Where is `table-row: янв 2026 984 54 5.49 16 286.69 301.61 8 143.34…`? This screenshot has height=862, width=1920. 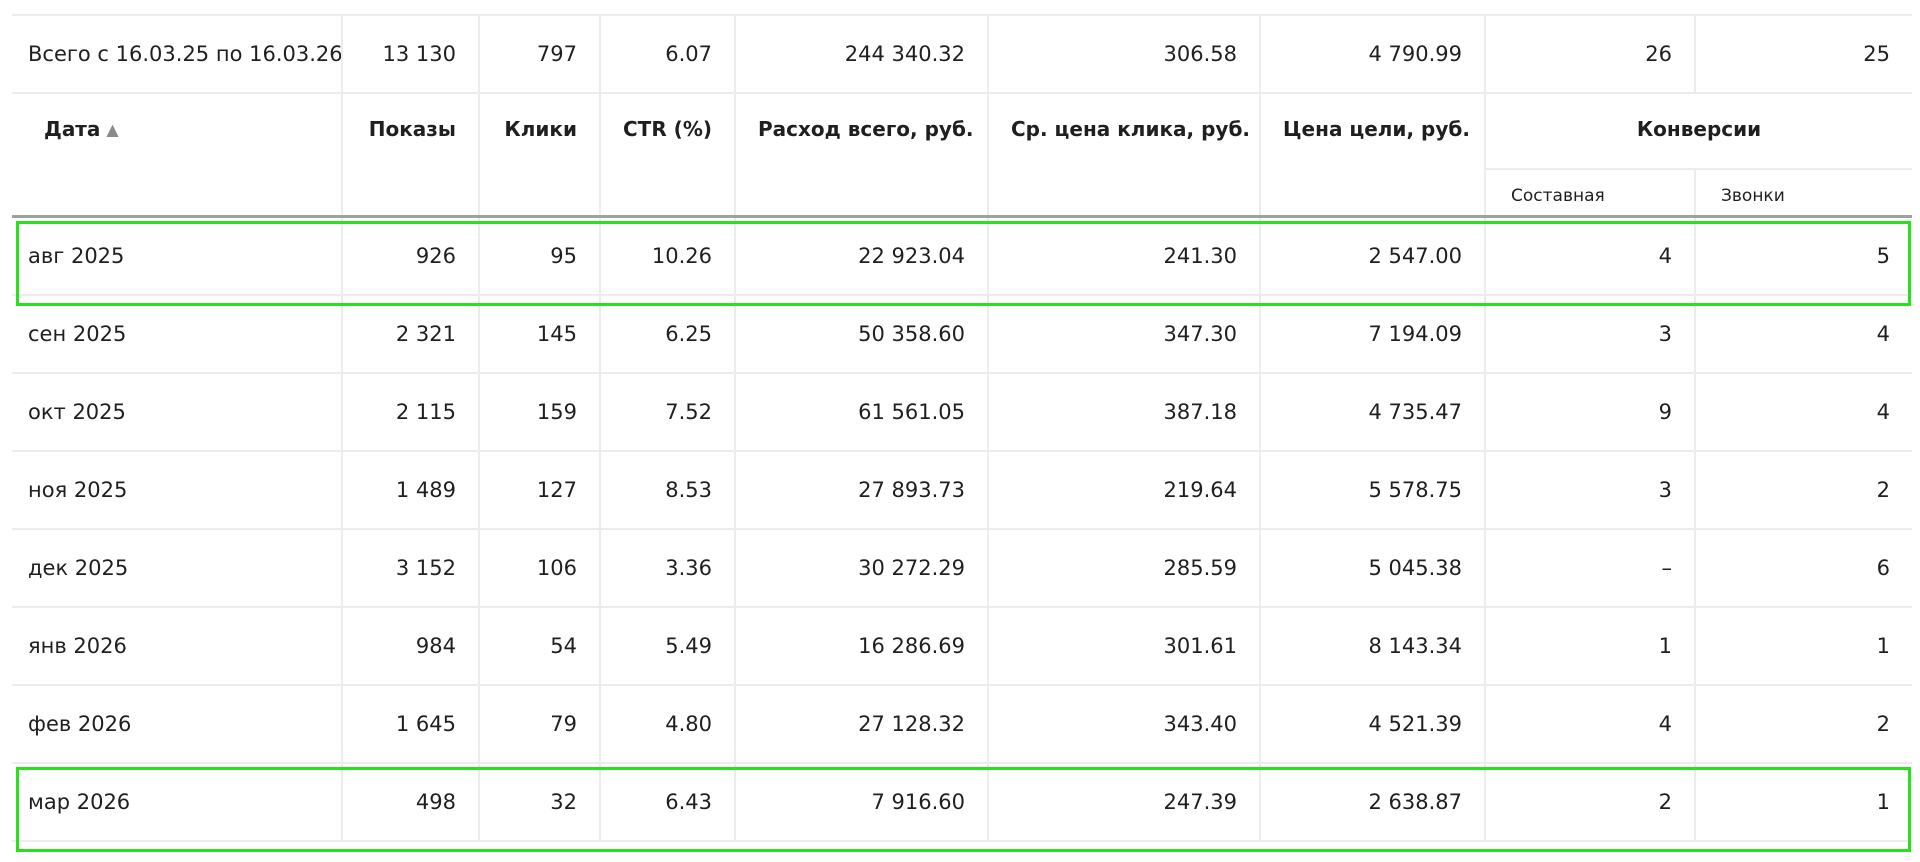
table-row: янв 2026 984 54 5.49 16 286.69 301.61 8 143.34… is located at coordinates (962, 646).